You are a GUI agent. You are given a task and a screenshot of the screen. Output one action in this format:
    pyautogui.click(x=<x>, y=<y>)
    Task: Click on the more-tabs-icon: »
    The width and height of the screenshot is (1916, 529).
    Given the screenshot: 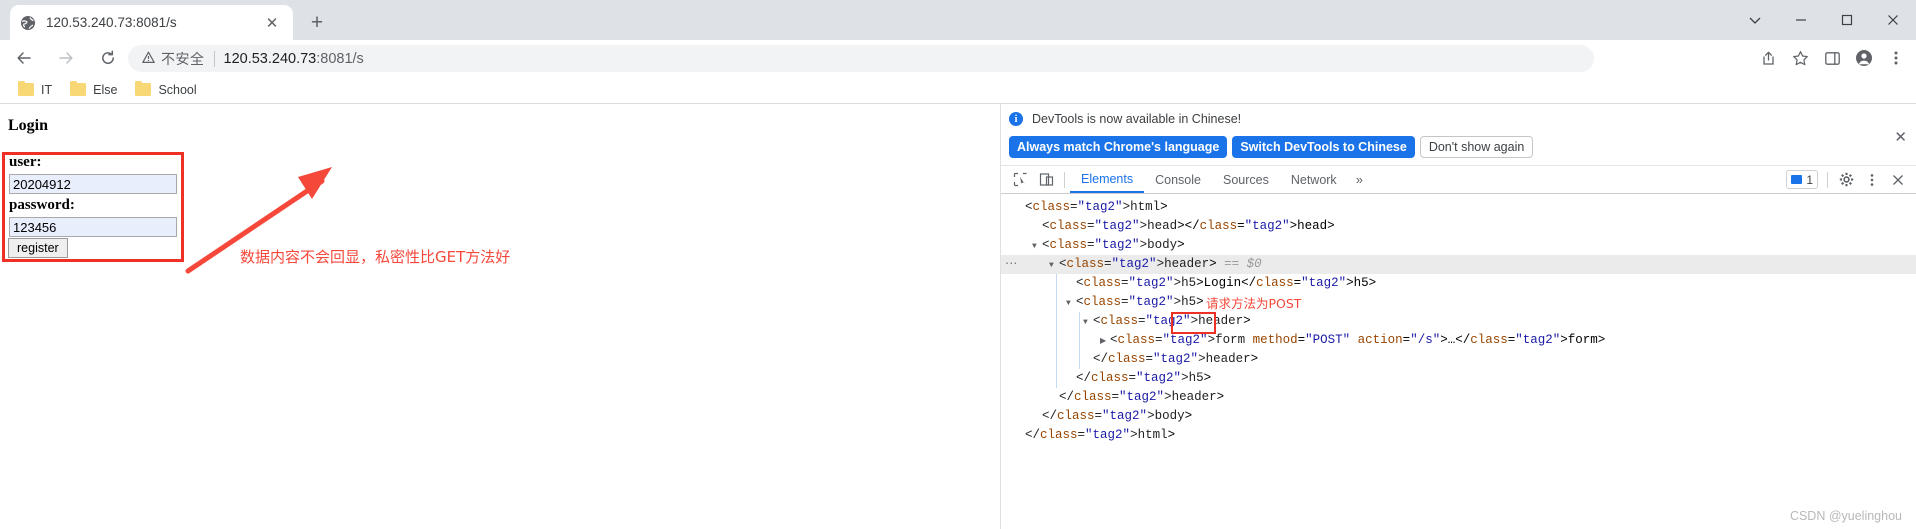 What is the action you would take?
    pyautogui.click(x=1359, y=179)
    